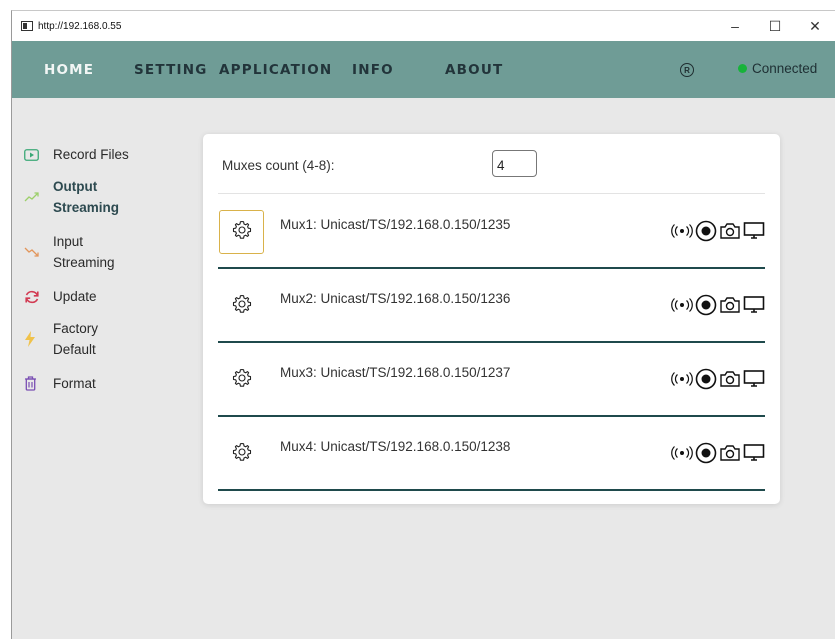 The image size is (835, 639). What do you see at coordinates (514, 163) in the screenshot?
I see `muxes-count-input` at bounding box center [514, 163].